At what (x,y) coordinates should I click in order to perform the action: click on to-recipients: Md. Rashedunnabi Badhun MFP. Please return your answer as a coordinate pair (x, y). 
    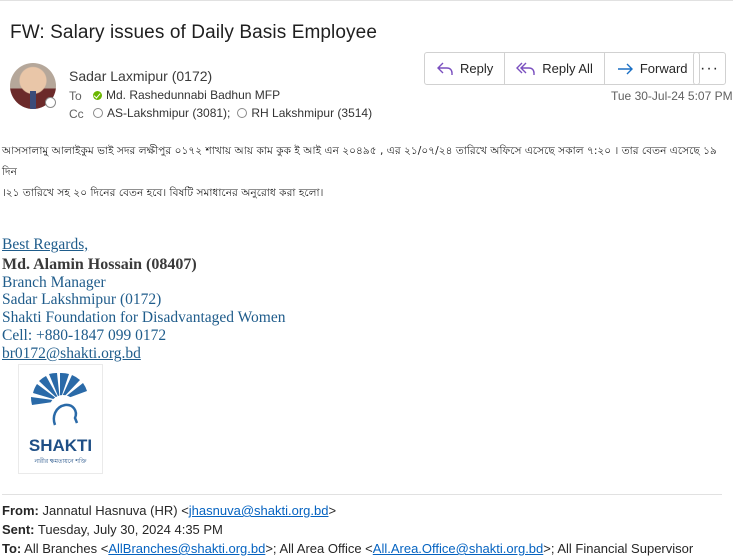
    Looking at the image, I should click on (186, 95).